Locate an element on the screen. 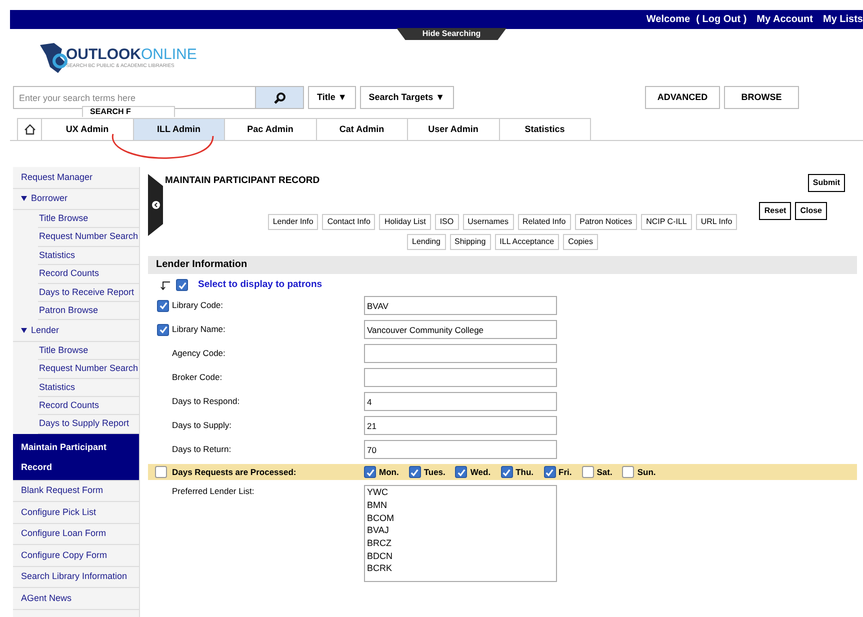 The image size is (863, 617). top-bar-link: Welcome is located at coordinates (668, 19).